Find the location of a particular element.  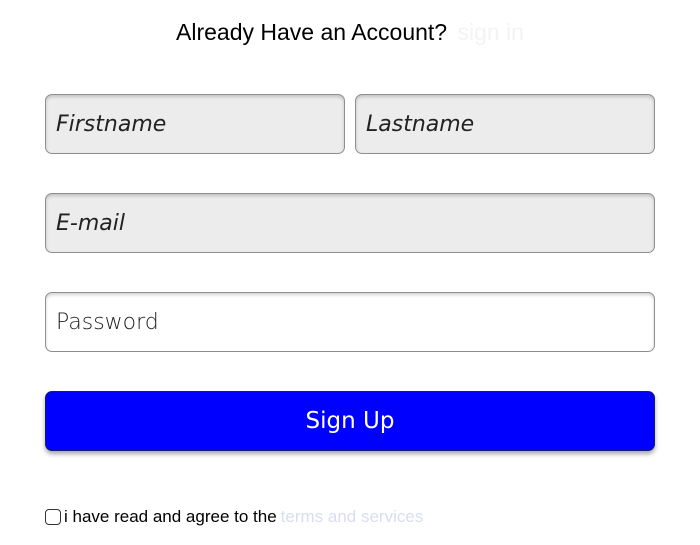

signin-question: Already Have an Account? is located at coordinates (312, 32).